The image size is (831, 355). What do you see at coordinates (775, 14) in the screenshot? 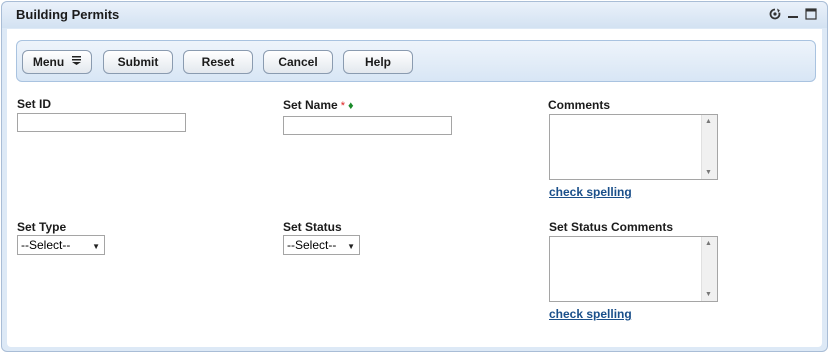
I see `refresh-icon` at bounding box center [775, 14].